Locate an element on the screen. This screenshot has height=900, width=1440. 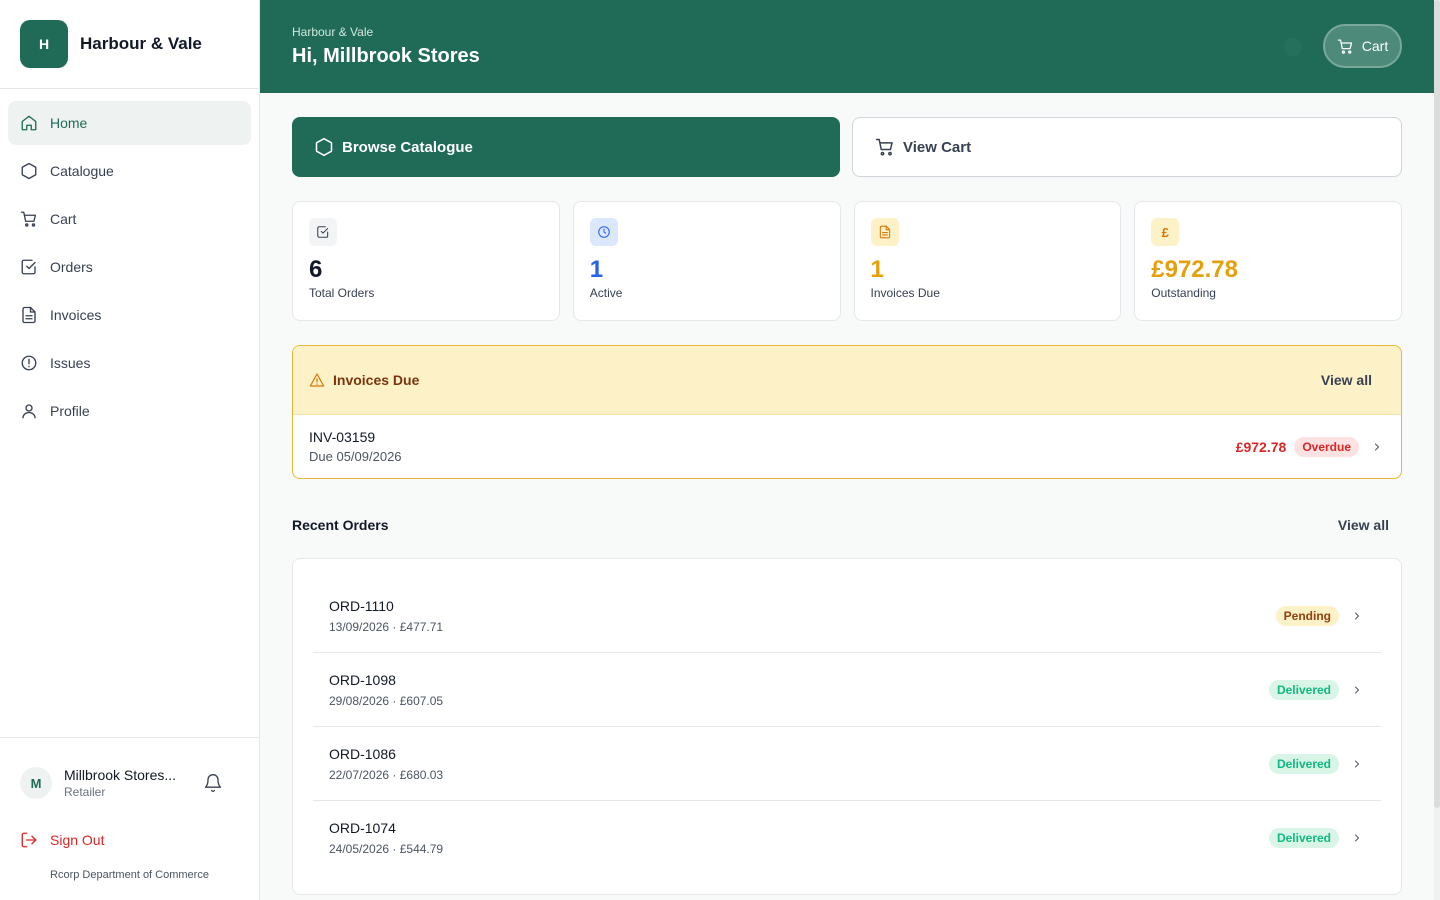
footer-note: Rcorp Department of Commerce is located at coordinates (129, 875).